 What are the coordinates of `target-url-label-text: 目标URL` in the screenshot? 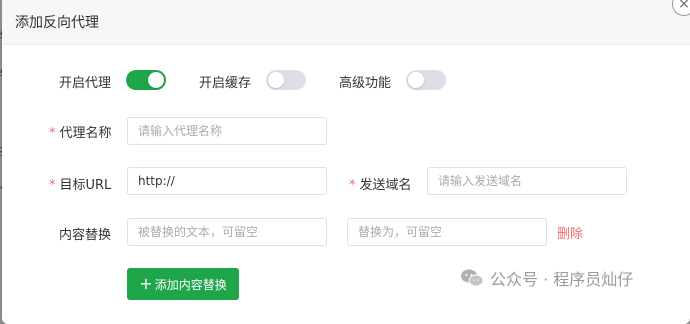 It's located at (85, 185).